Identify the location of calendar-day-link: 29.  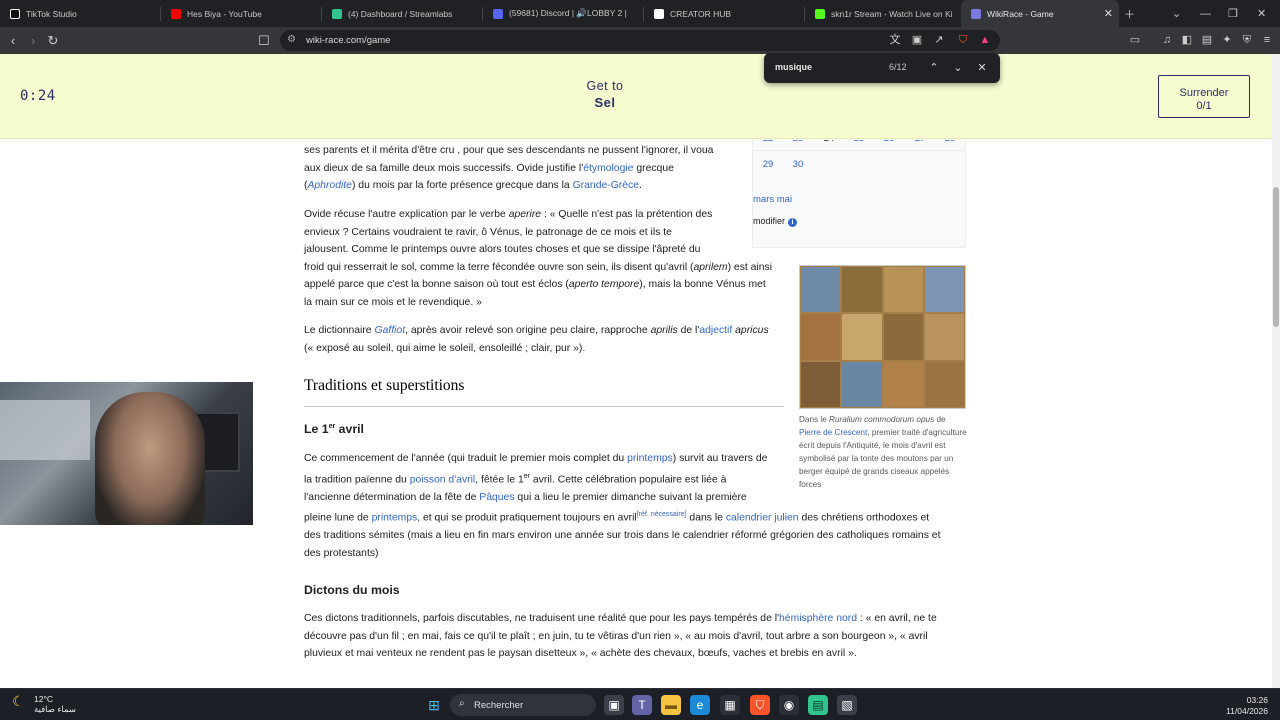
(768, 164).